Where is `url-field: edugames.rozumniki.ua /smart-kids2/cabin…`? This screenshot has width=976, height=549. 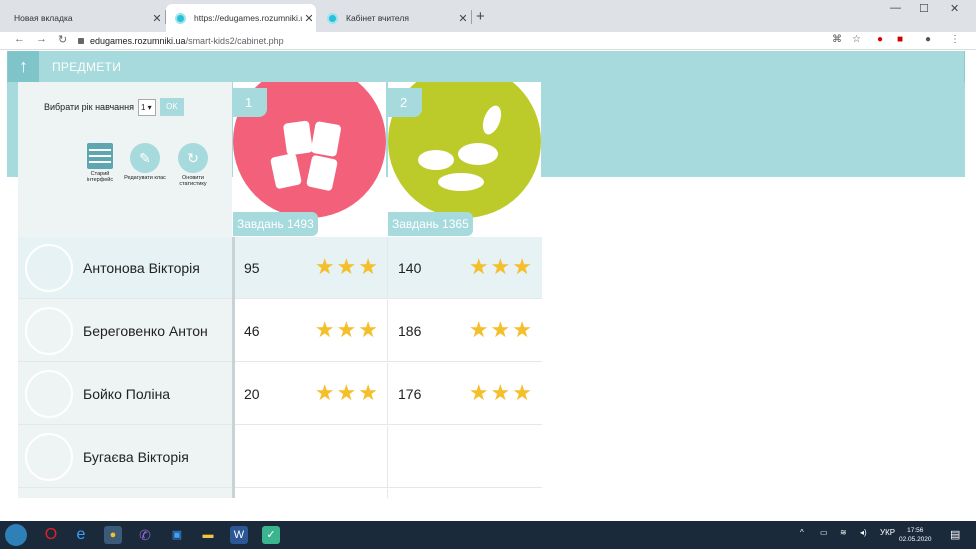 url-field: edugames.rozumniki.ua /smart-kids2/cabin… is located at coordinates (448, 40).